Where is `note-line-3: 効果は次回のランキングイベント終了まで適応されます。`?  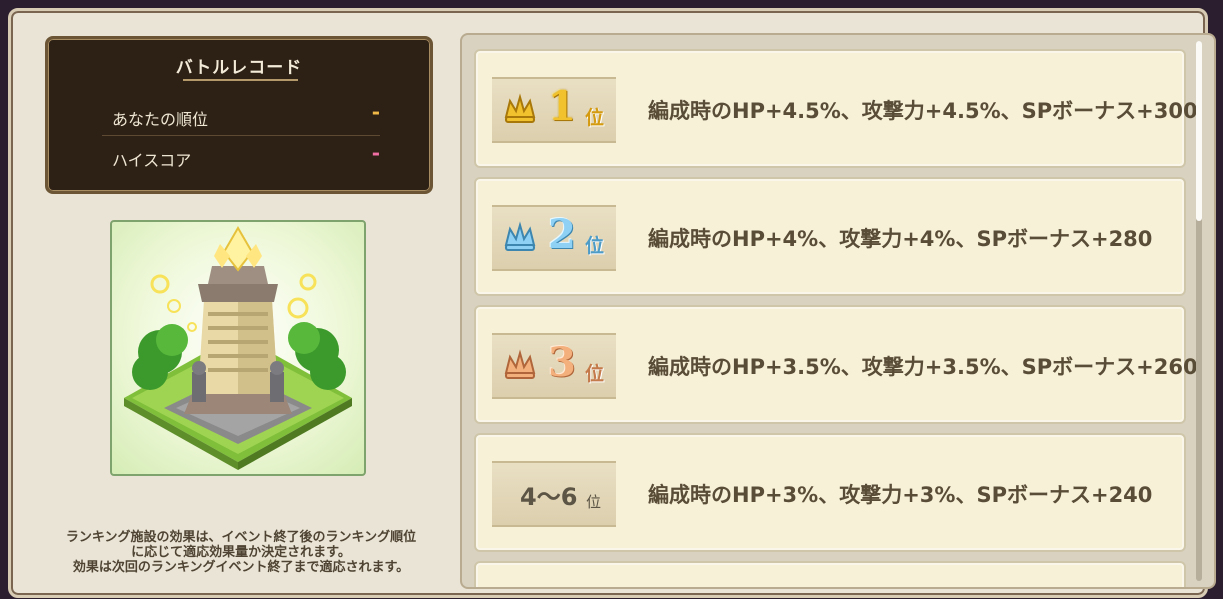
note-line-3: 効果は次回のランキングイベント終了まで適応されます。 is located at coordinates (241, 567).